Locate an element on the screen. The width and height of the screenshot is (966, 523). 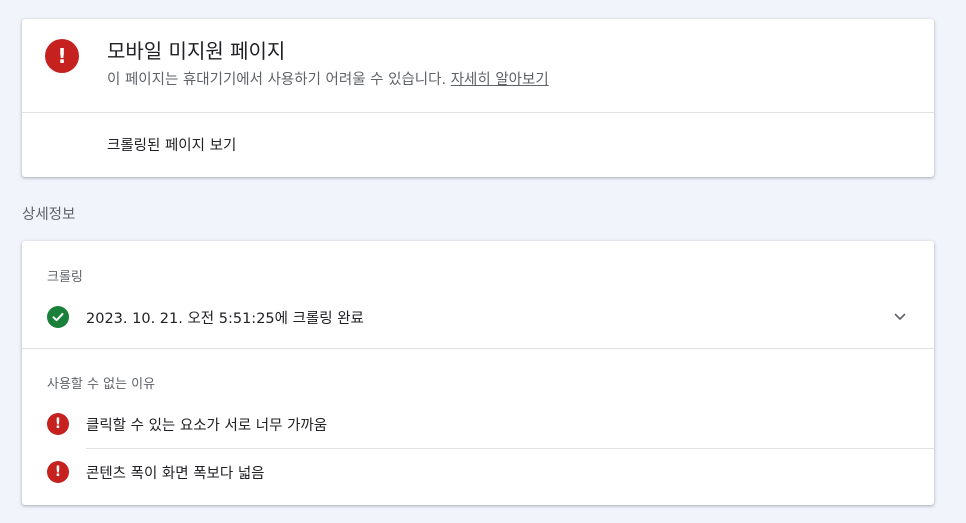
status-description-text: 이 페이지는 휴대기기에서 사용하기 어려울 수 있습니다. is located at coordinates (277, 80).